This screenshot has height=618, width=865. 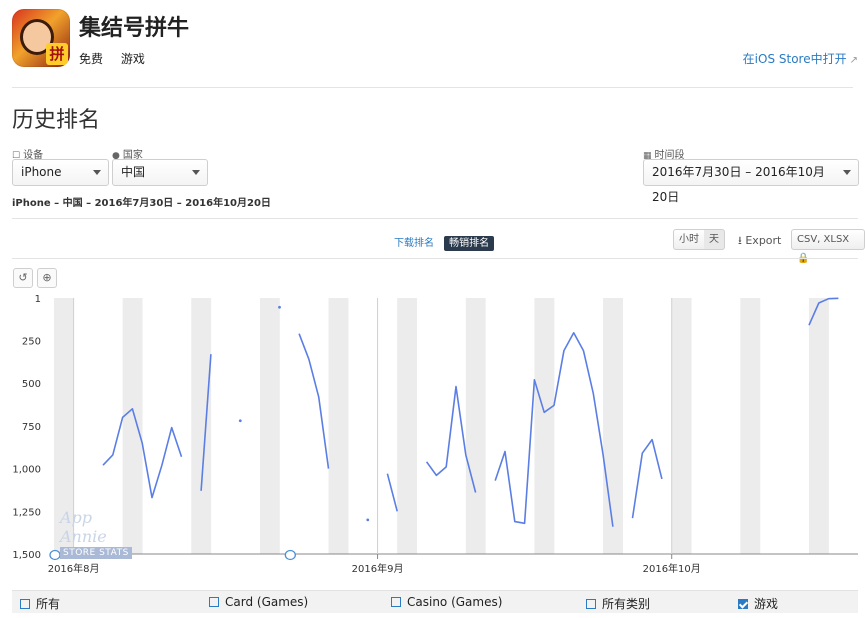 I want to click on export-formats-label: CSV, XLSX, so click(x=823, y=239).